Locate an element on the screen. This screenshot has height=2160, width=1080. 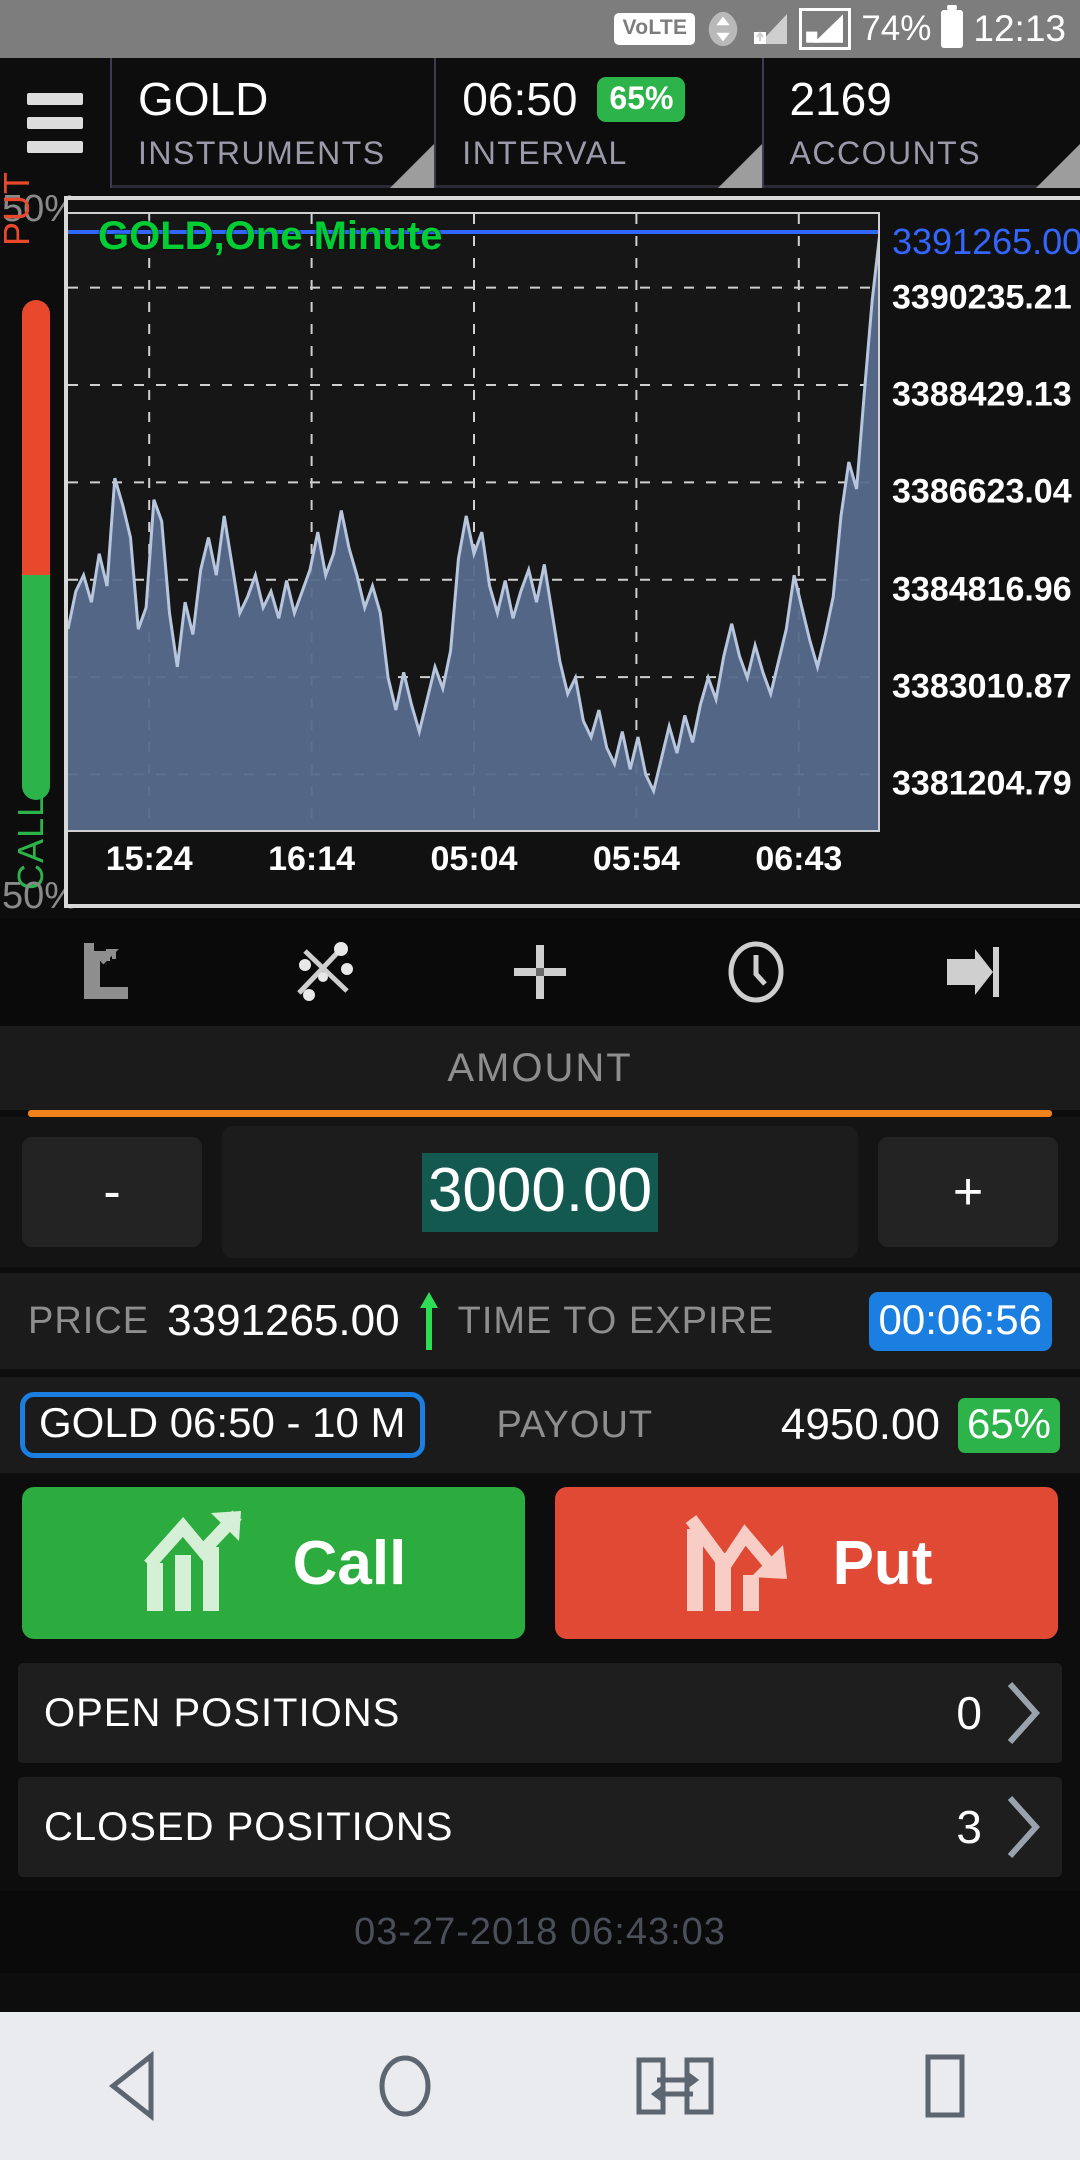
amount-increment-button: + is located at coordinates (968, 1192).